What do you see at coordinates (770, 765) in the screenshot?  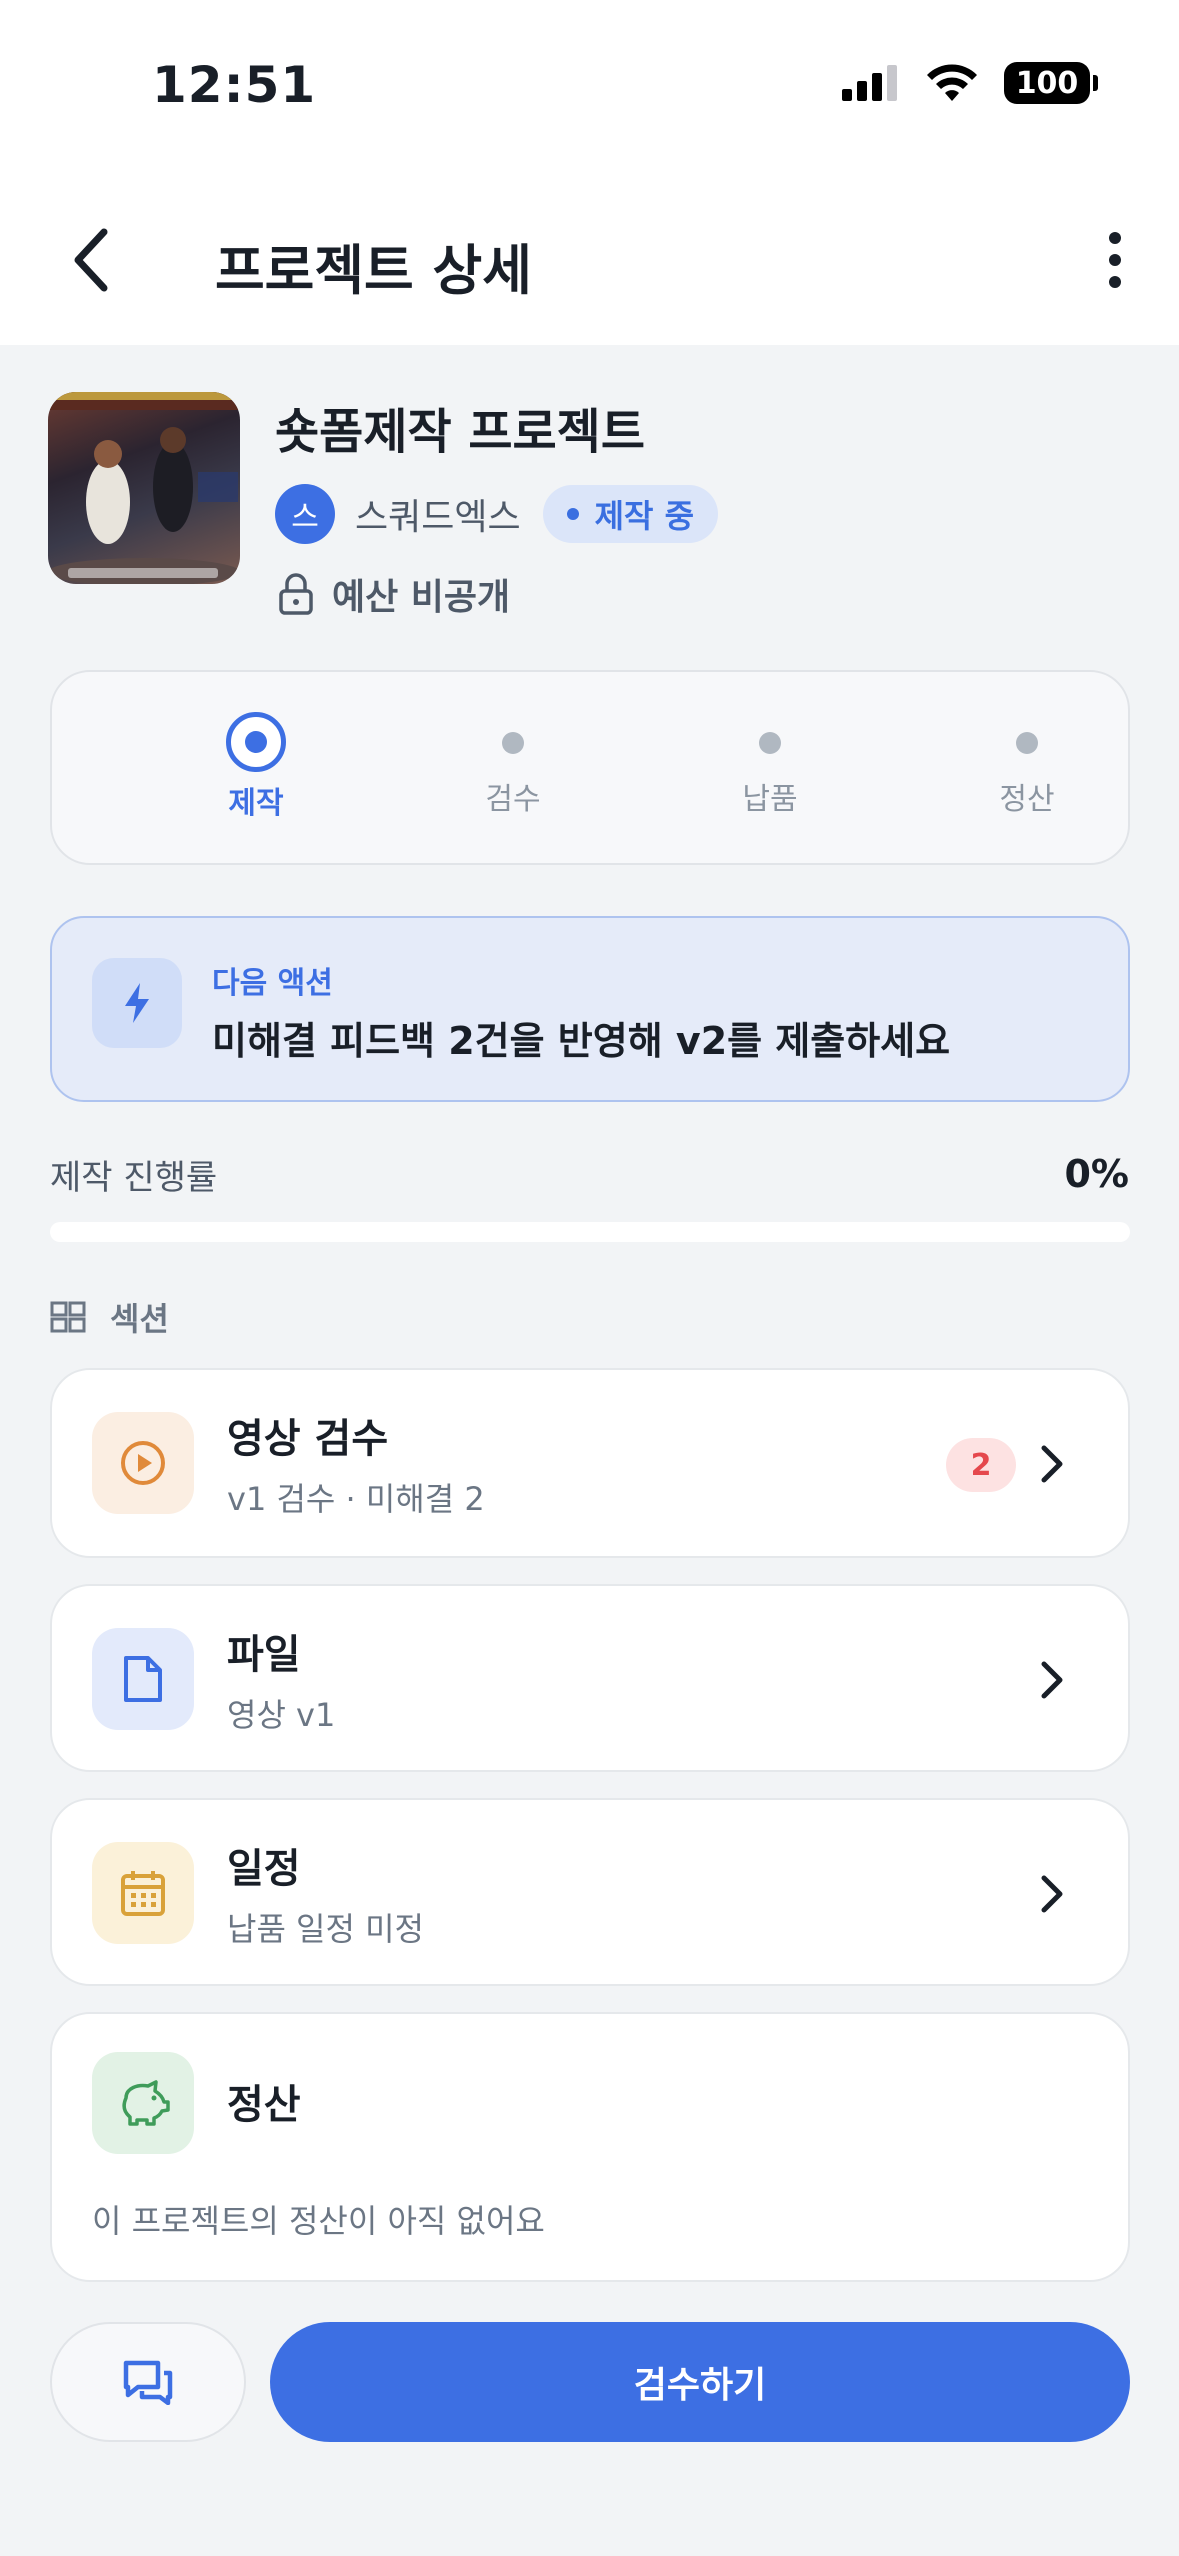 I see `step-delivery: 납품` at bounding box center [770, 765].